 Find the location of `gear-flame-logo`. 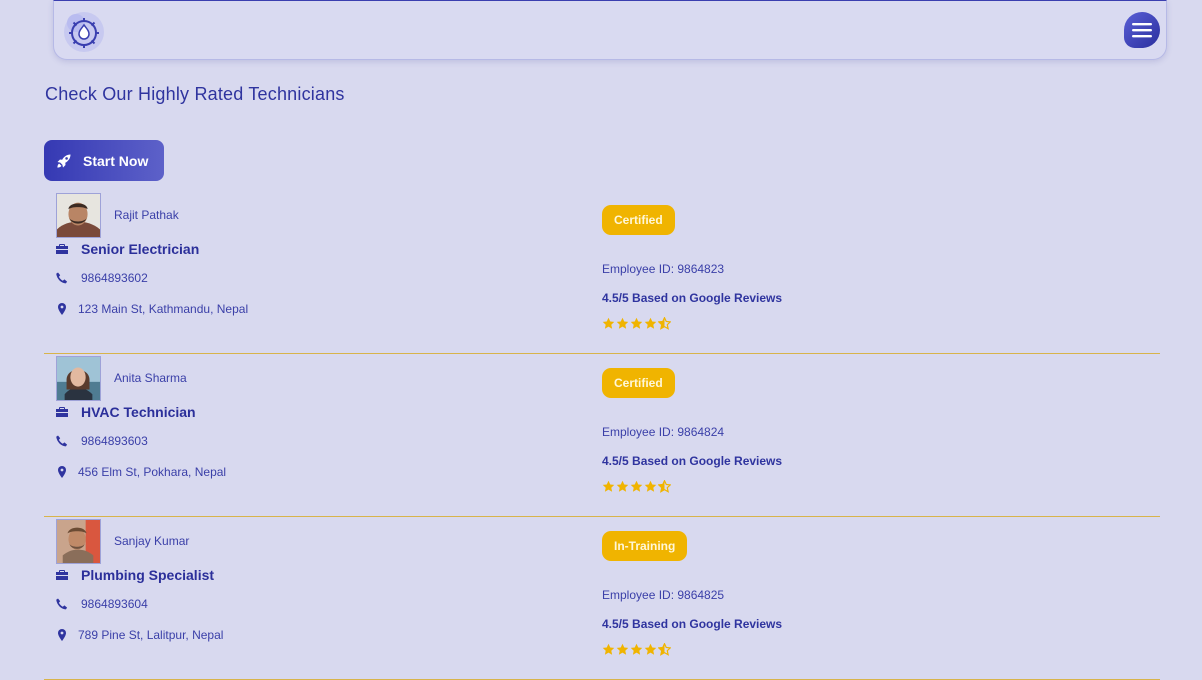

gear-flame-logo is located at coordinates (84, 32).